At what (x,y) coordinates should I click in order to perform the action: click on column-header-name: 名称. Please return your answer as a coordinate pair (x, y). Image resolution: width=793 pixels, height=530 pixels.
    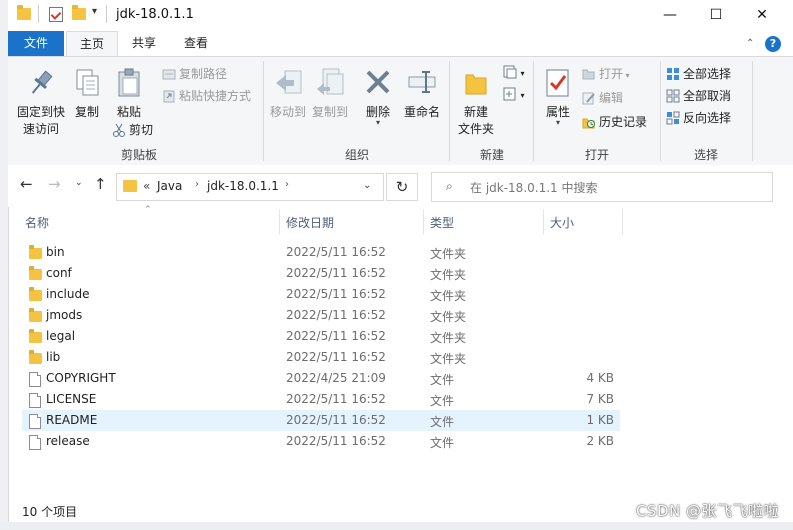
    Looking at the image, I should click on (37, 222).